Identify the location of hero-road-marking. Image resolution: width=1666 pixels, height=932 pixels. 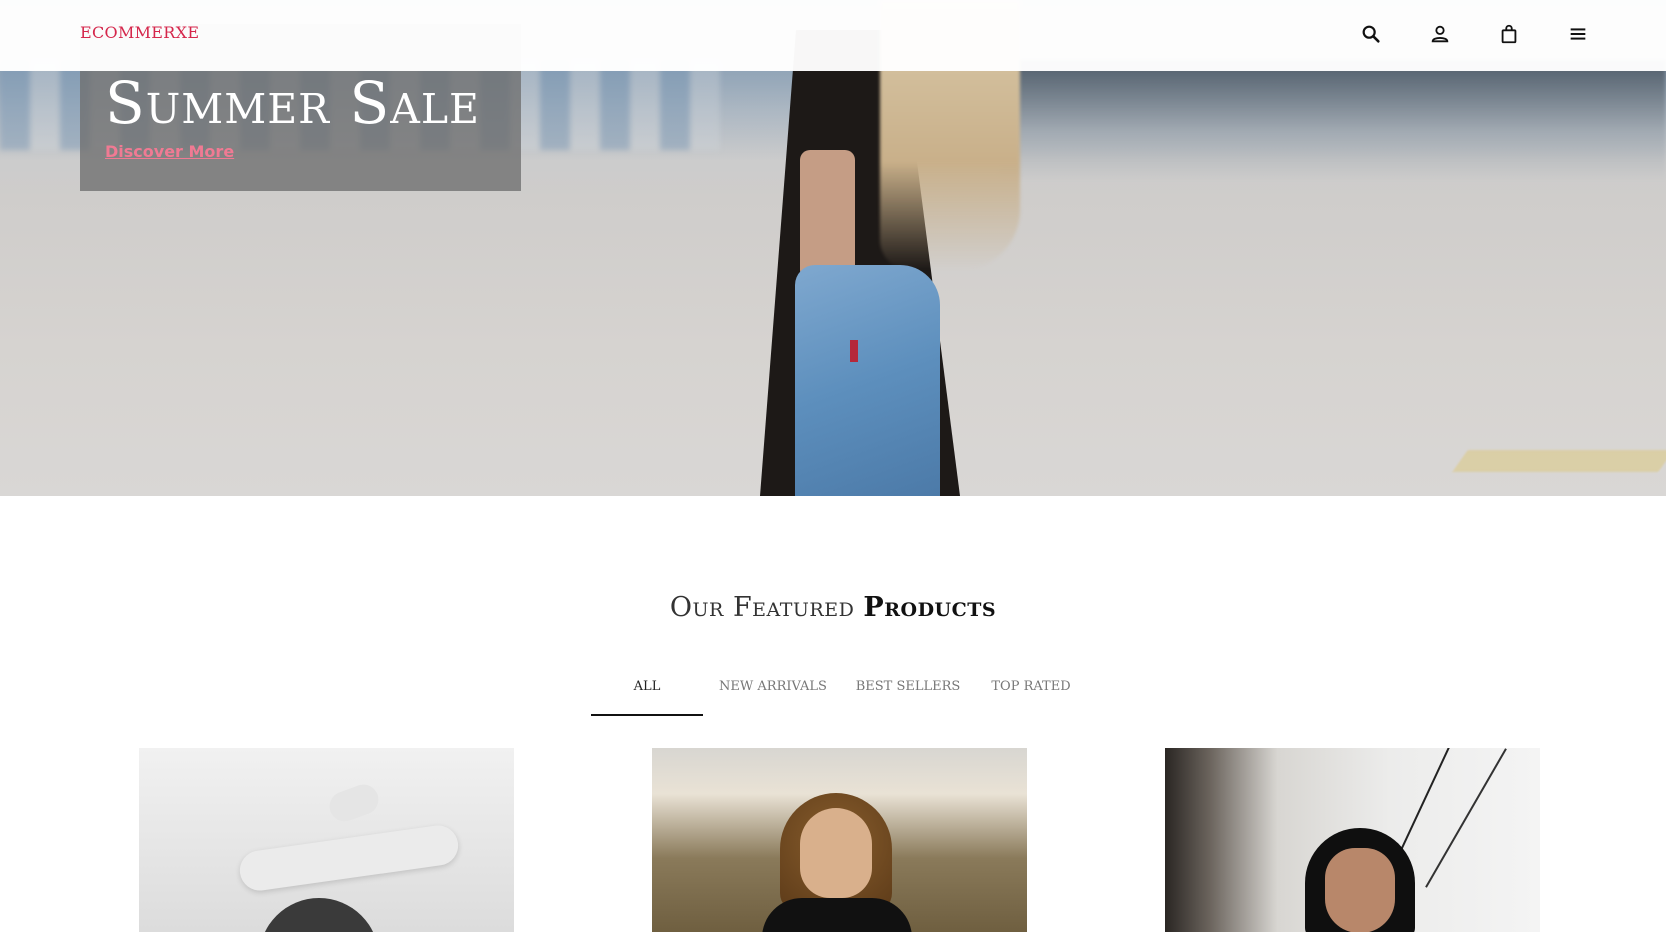
(1559, 461).